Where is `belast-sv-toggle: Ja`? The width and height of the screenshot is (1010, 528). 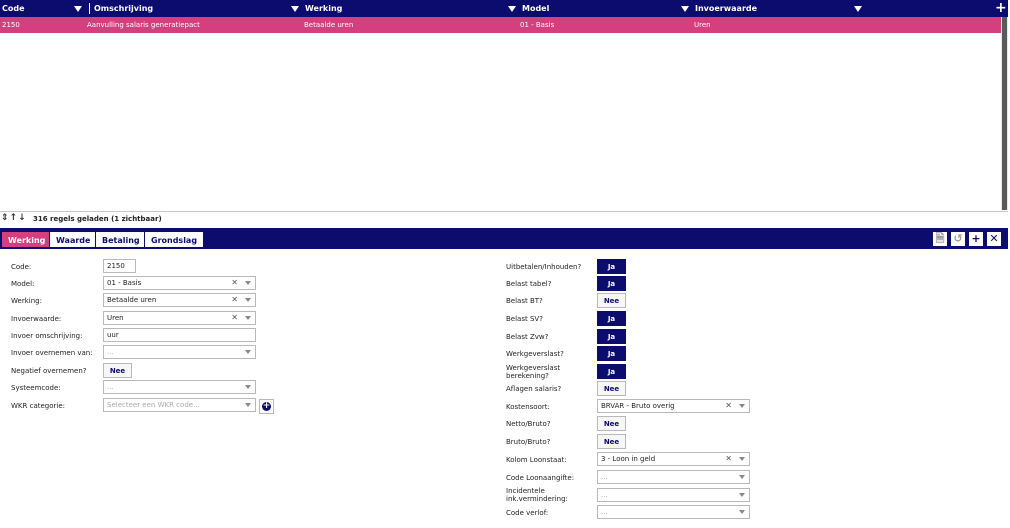 belast-sv-toggle: Ja is located at coordinates (611, 318).